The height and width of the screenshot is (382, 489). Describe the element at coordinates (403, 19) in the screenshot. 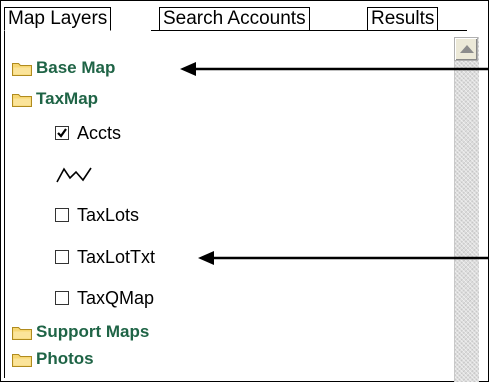

I see `tab-results: Results` at that location.